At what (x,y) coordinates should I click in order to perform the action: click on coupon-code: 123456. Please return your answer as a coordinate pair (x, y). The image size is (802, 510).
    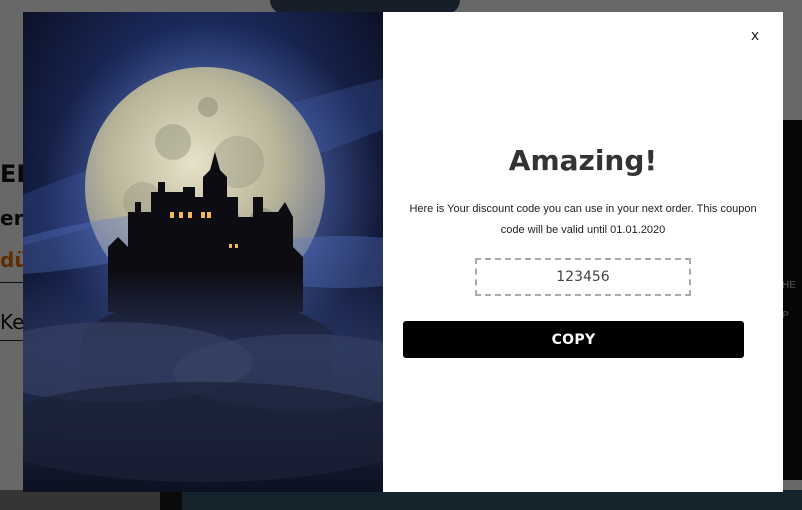
    Looking at the image, I should click on (583, 277).